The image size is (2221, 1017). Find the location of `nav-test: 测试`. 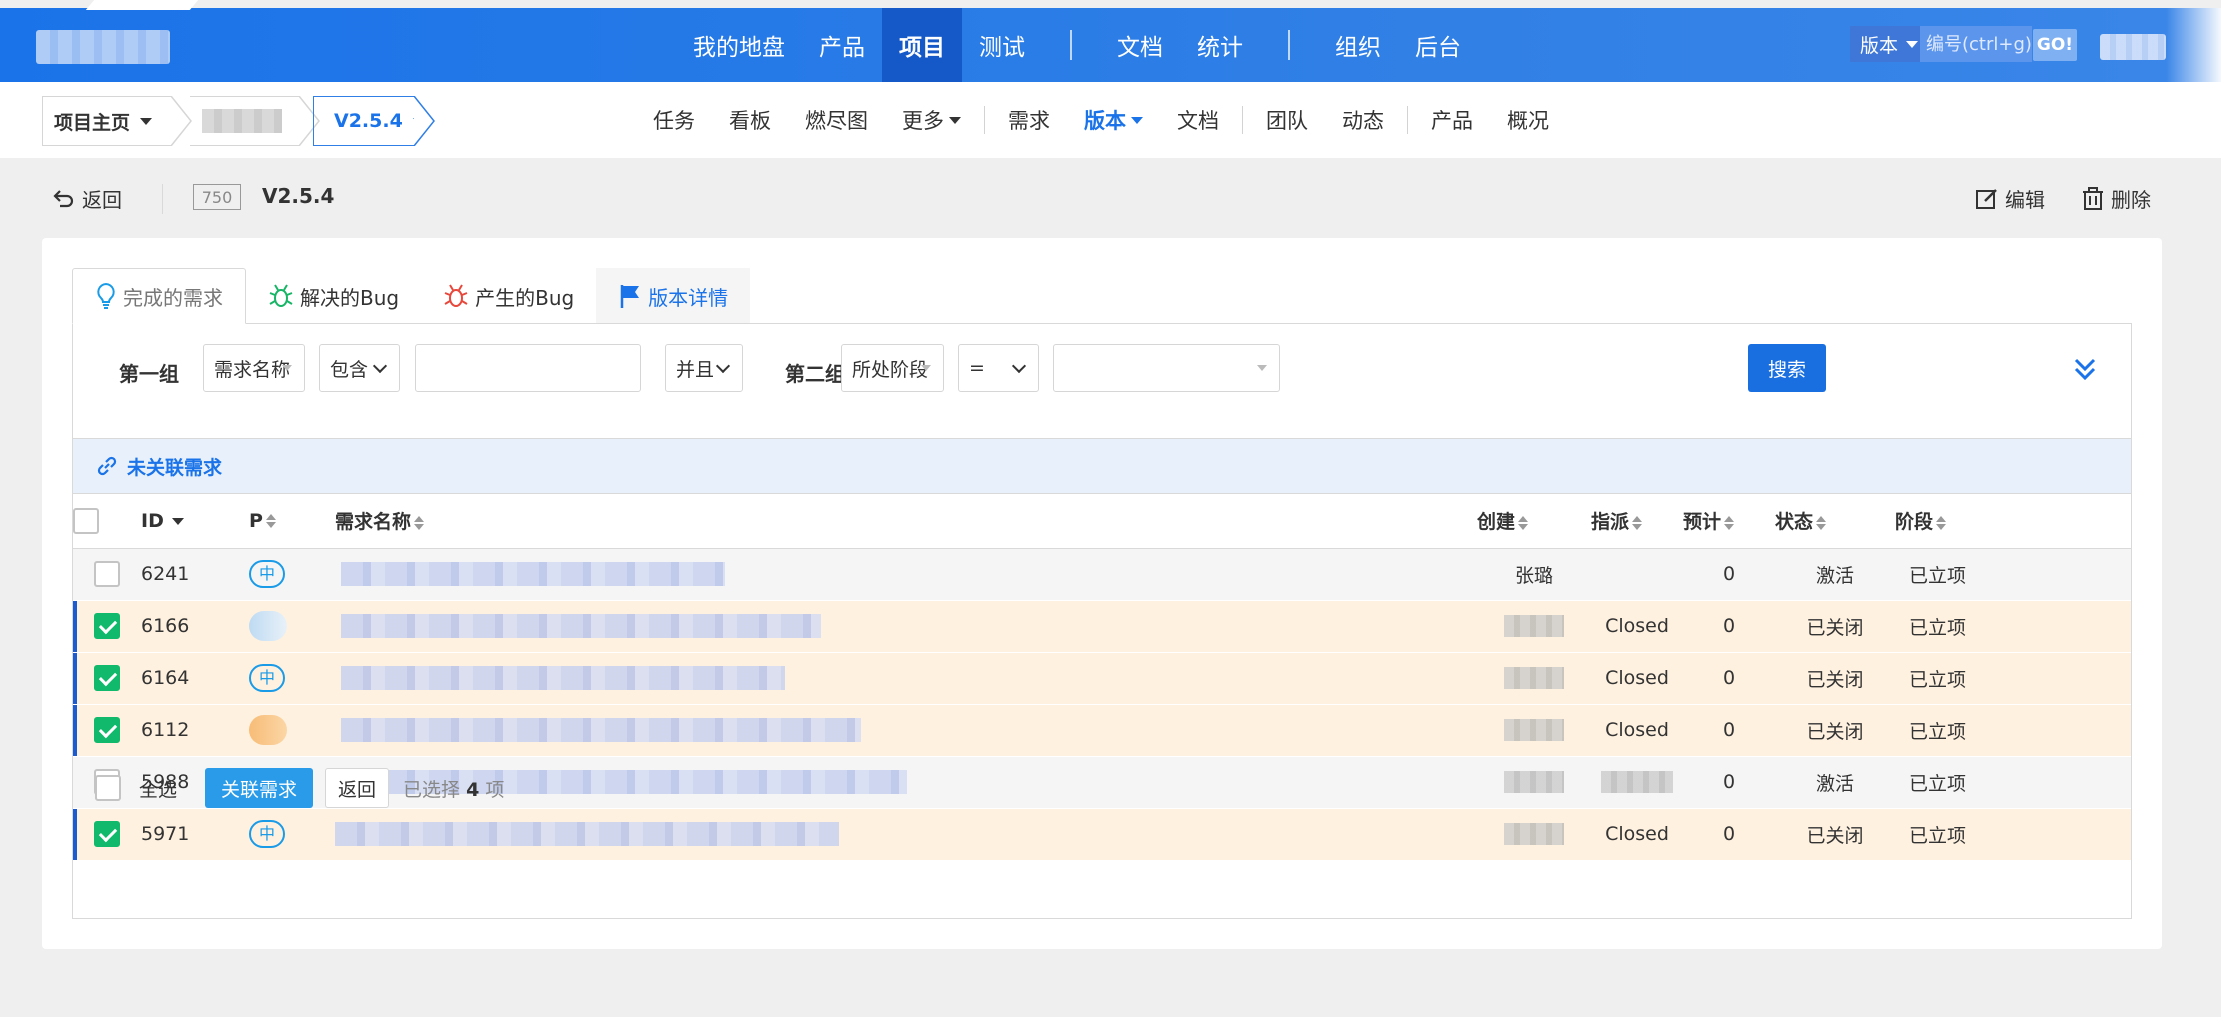

nav-test: 测试 is located at coordinates (1002, 45).